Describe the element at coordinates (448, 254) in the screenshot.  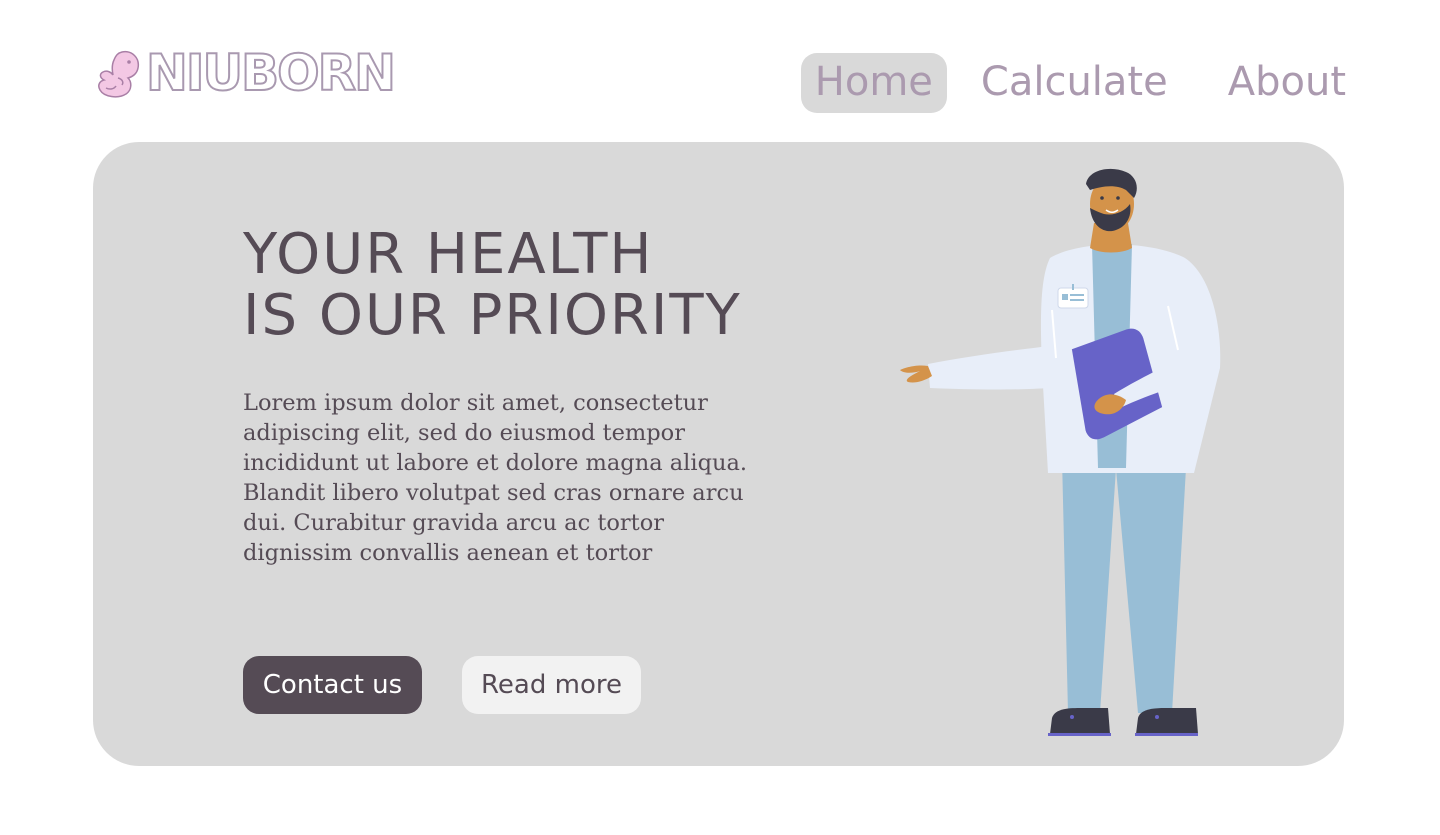
I see `hero-title-line1: YOUR HEALTH` at that location.